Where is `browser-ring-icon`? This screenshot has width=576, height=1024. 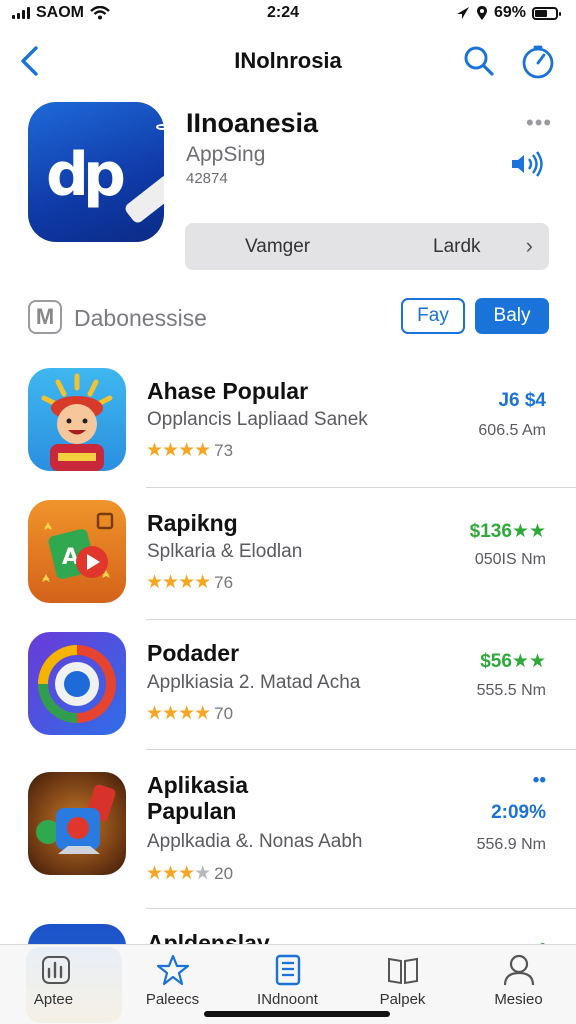
browser-ring-icon is located at coordinates (77, 684).